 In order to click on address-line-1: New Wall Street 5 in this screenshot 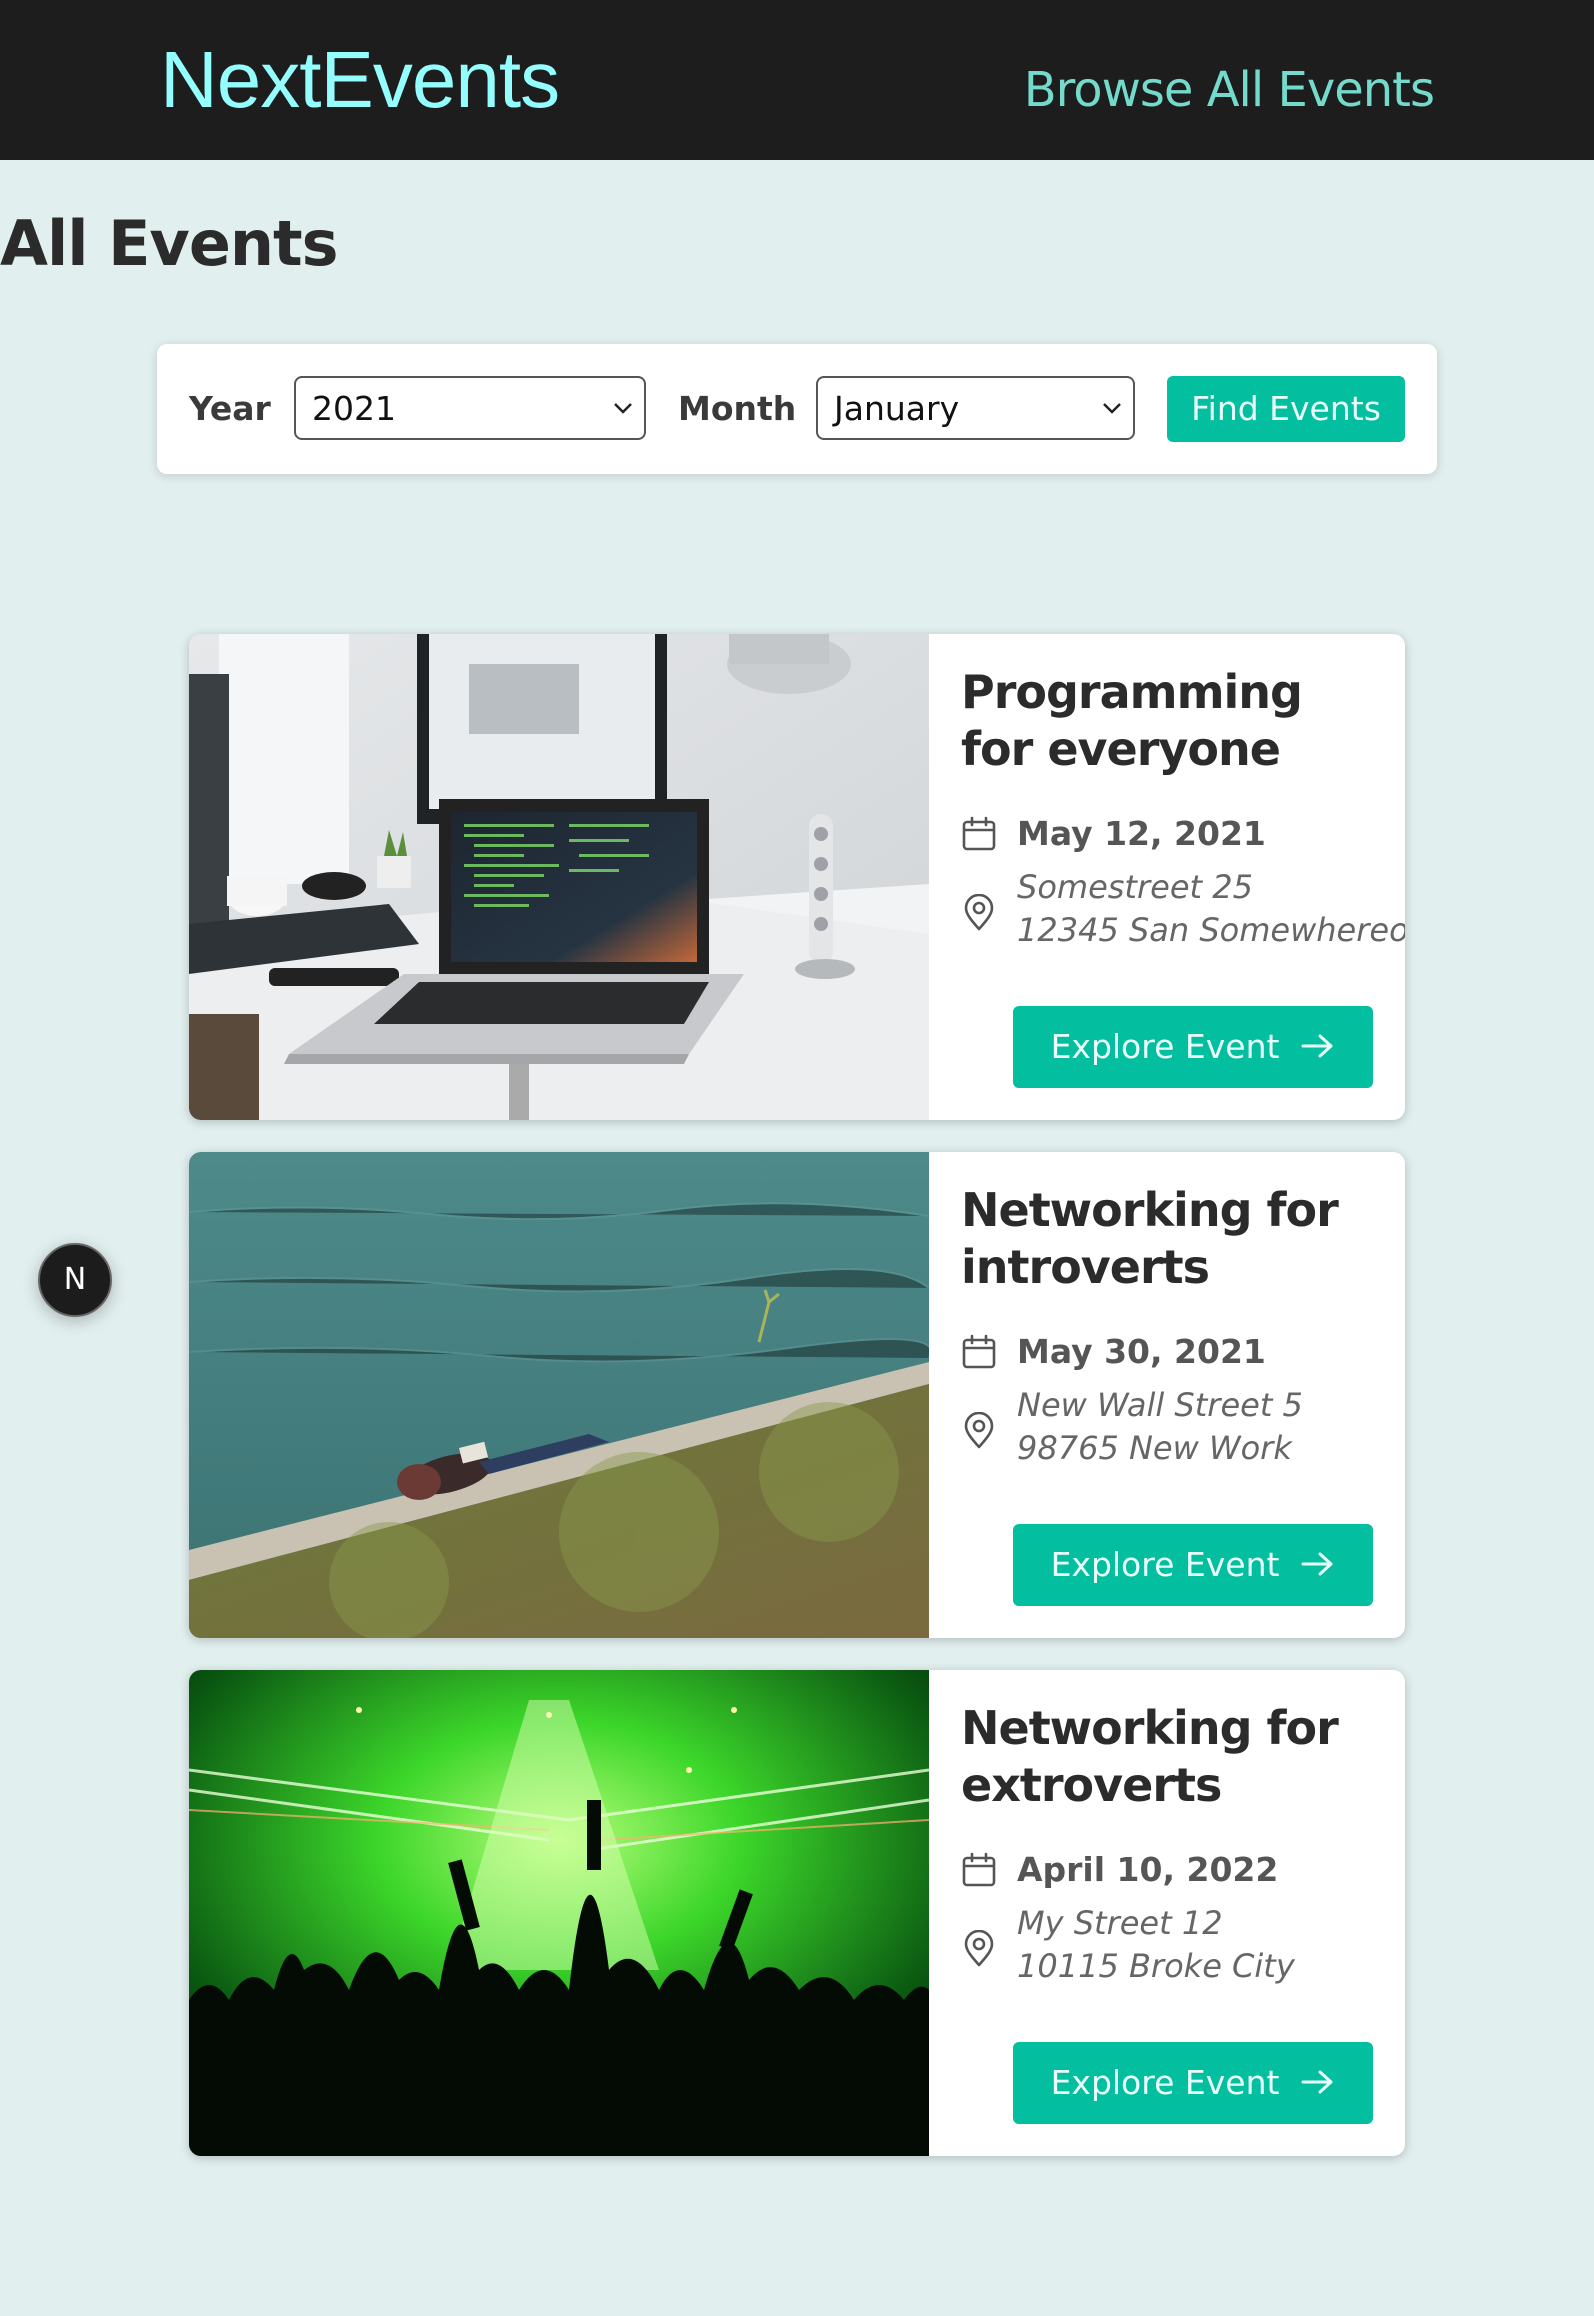, I will do `click(1160, 1405)`.